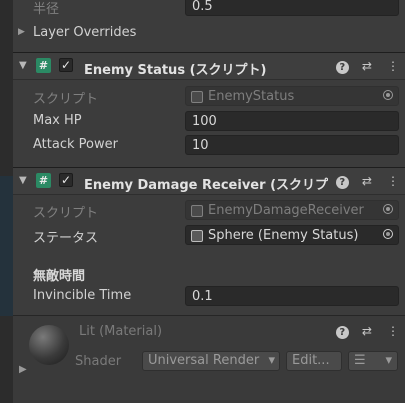 This screenshot has height=403, width=405. I want to click on status-field: Sphere (Enemy Status), so click(292, 235).